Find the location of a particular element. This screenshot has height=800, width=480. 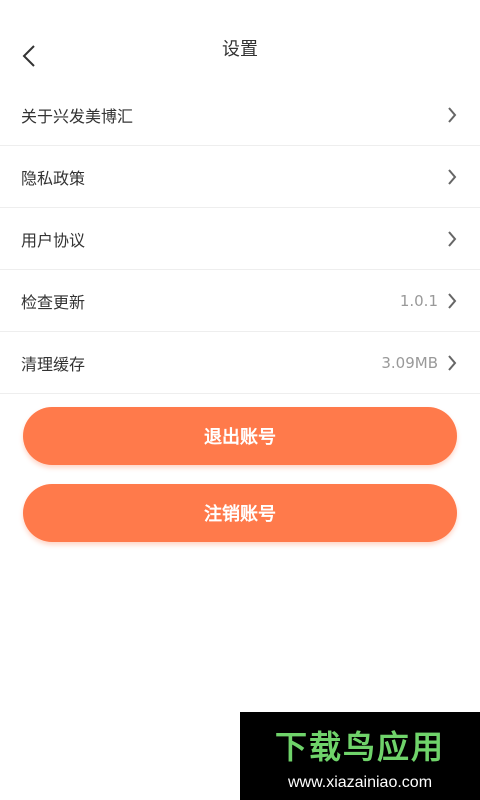

menu-item-label: 关于兴发美博汇 is located at coordinates (77, 116).